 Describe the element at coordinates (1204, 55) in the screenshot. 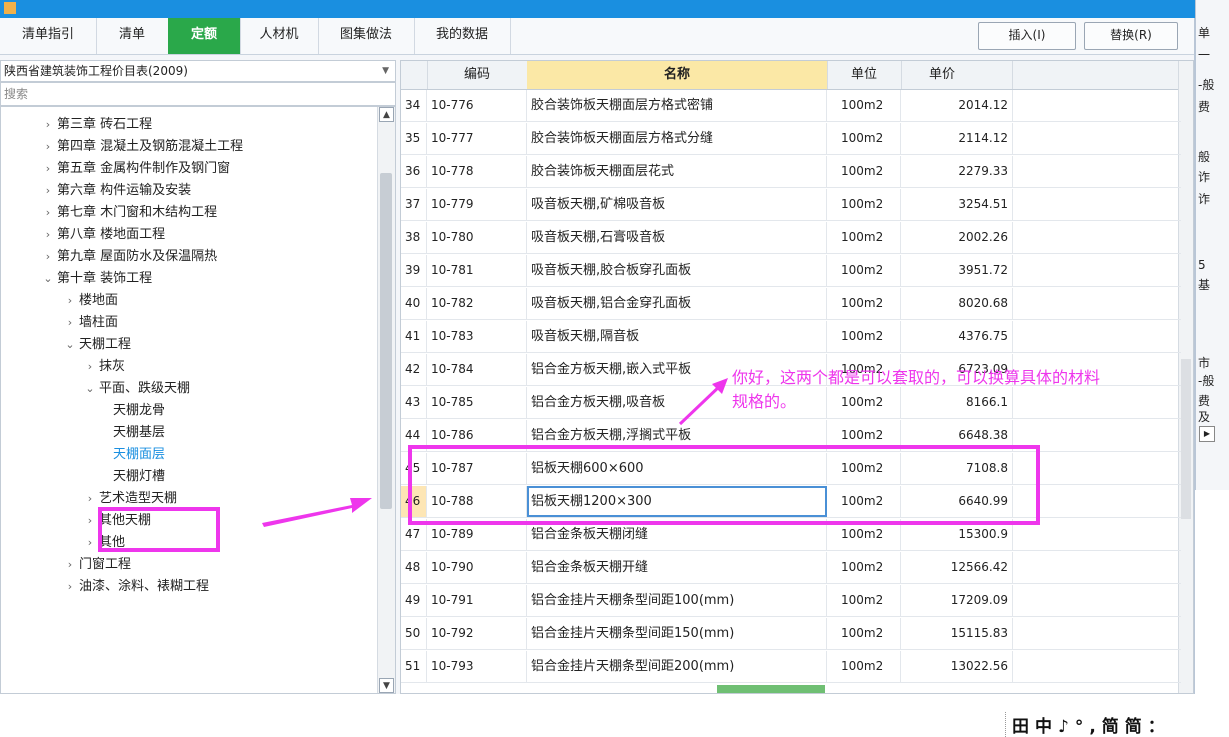

I see `side-fragment-text: 一` at that location.